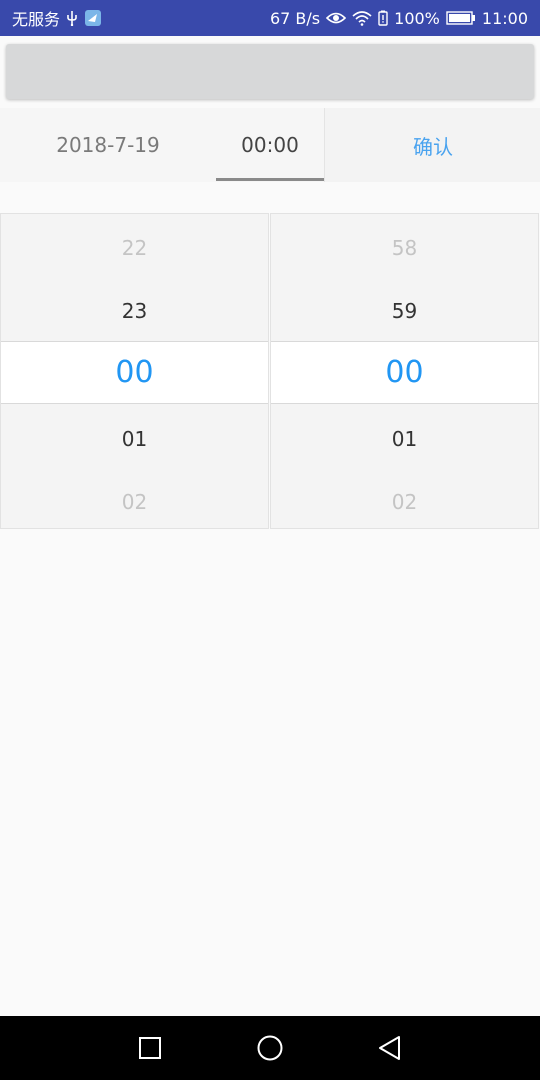 The image size is (540, 1080). Describe the element at coordinates (404, 438) in the screenshot. I see `minute-option: 01` at that location.